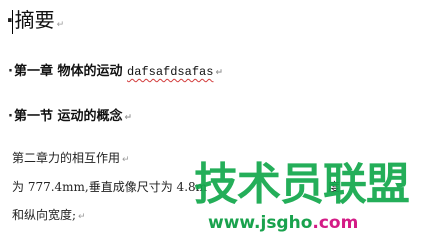 The height and width of the screenshot is (240, 427). Describe the element at coordinates (110, 187) in the screenshot. I see `body-text: 为 777.4mm,垂直成像尺寸为 4.8m` at that location.